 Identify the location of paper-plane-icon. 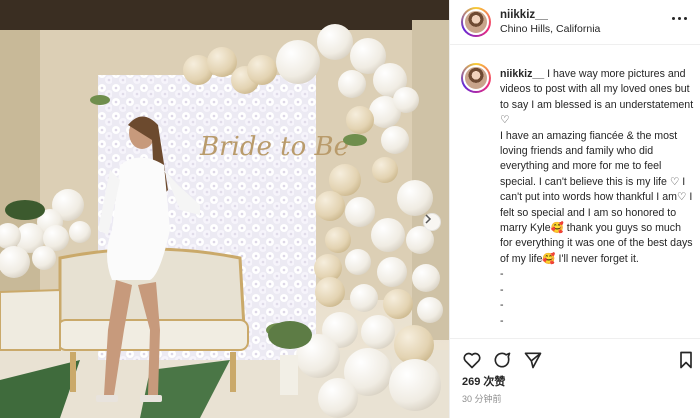
(533, 360).